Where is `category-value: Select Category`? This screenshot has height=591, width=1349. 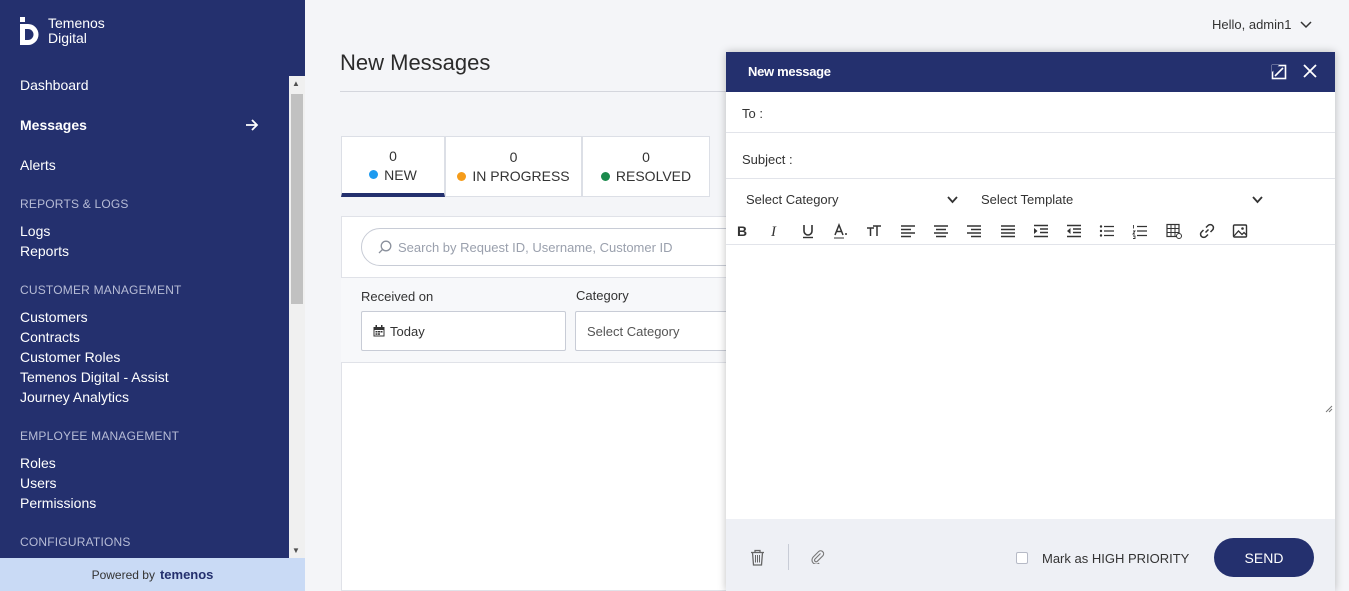
category-value: Select Category is located at coordinates (633, 331).